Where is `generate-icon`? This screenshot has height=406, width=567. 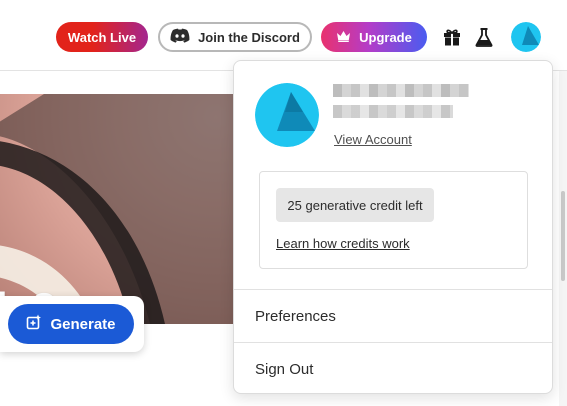 generate-icon is located at coordinates (34, 324).